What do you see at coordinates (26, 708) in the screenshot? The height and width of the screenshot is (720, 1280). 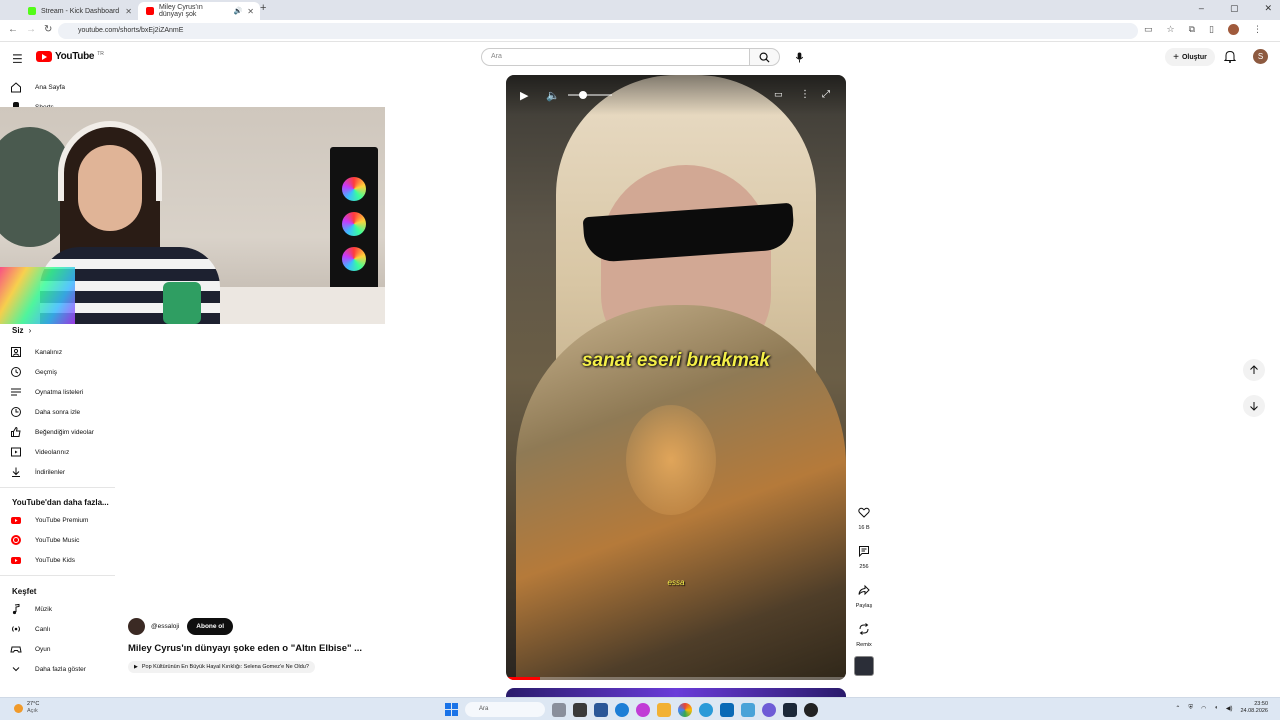 I see `weather-widget: 27°C Açık` at bounding box center [26, 708].